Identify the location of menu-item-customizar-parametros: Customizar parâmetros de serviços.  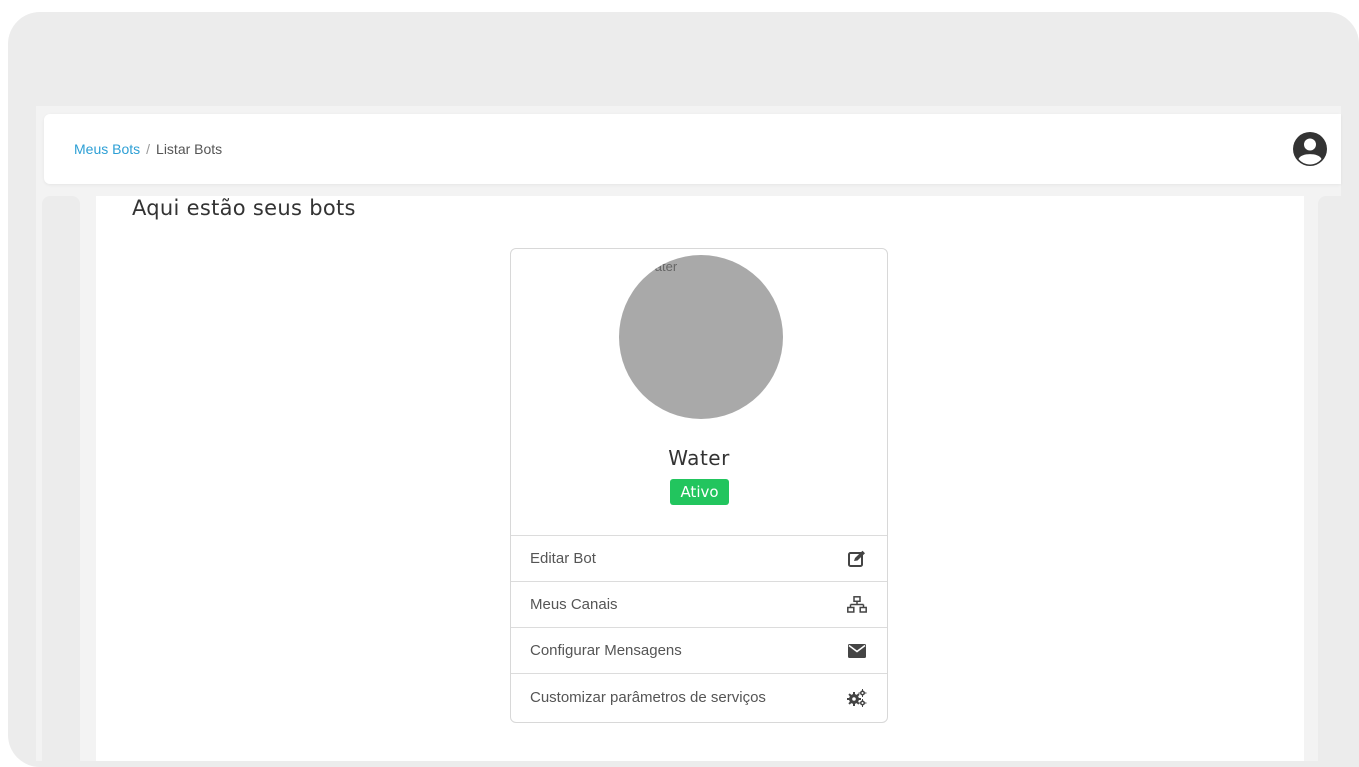
(699, 697).